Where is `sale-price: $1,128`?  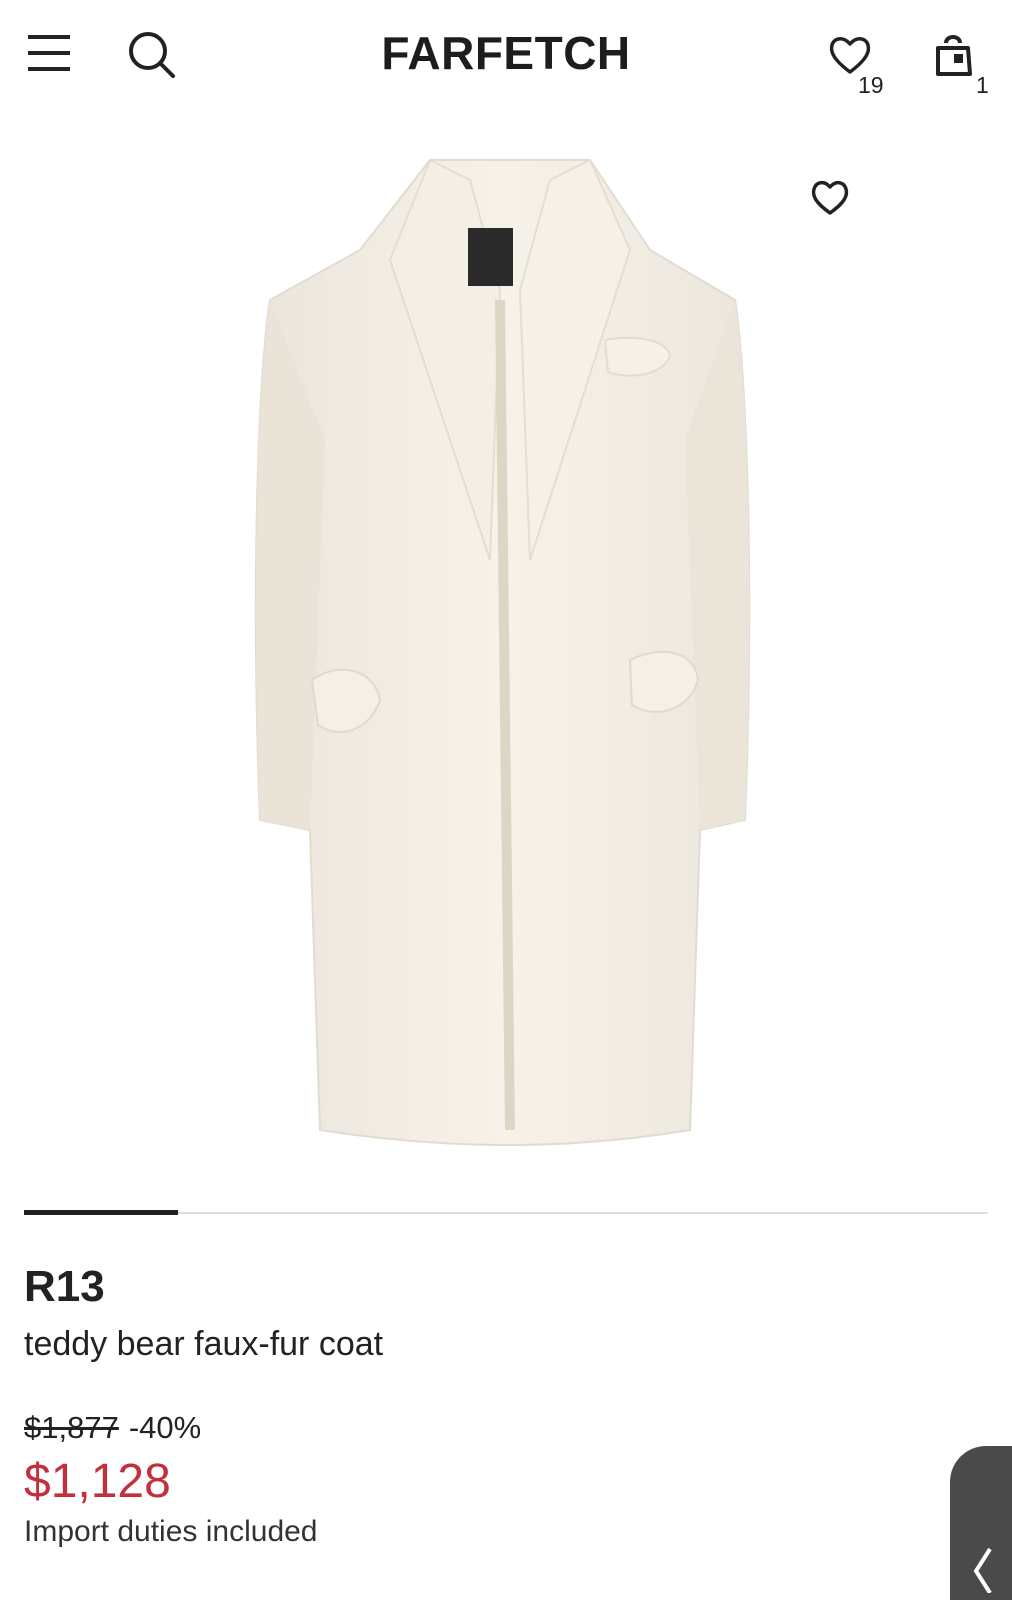 sale-price: $1,128 is located at coordinates (97, 1481).